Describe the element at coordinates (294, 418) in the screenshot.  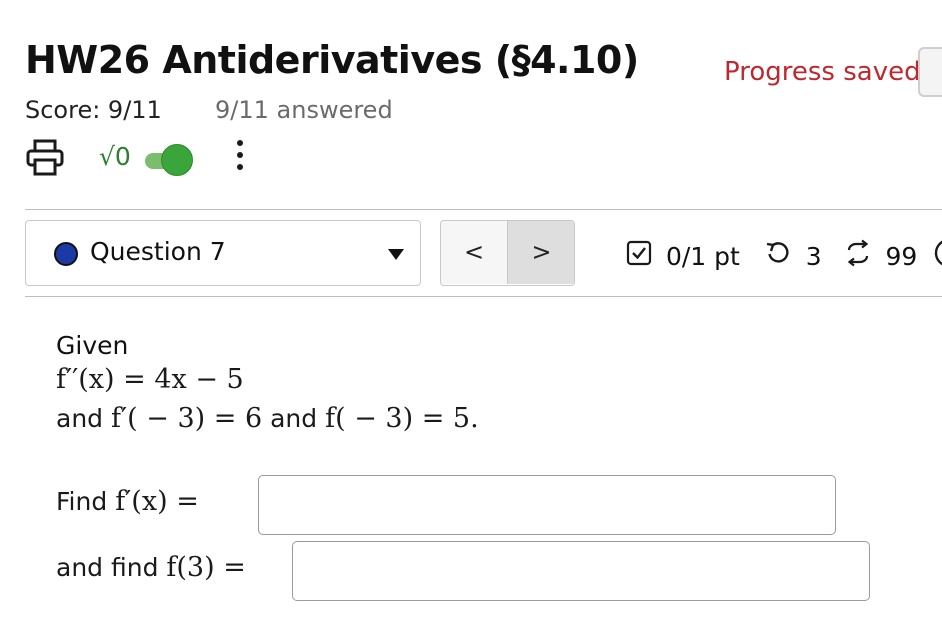
I see `and-word-2: and` at that location.